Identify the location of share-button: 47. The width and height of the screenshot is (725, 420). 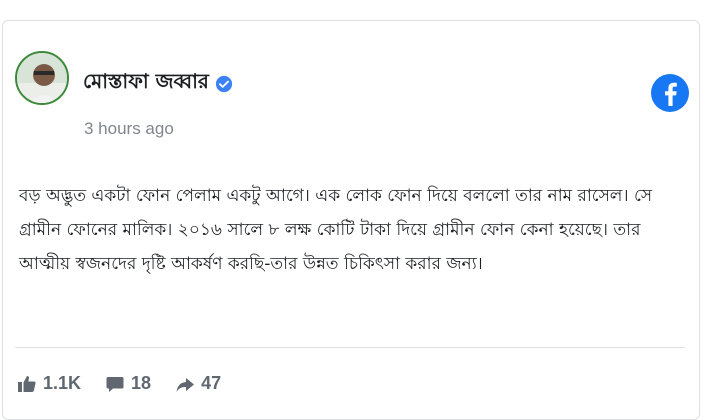
(198, 383).